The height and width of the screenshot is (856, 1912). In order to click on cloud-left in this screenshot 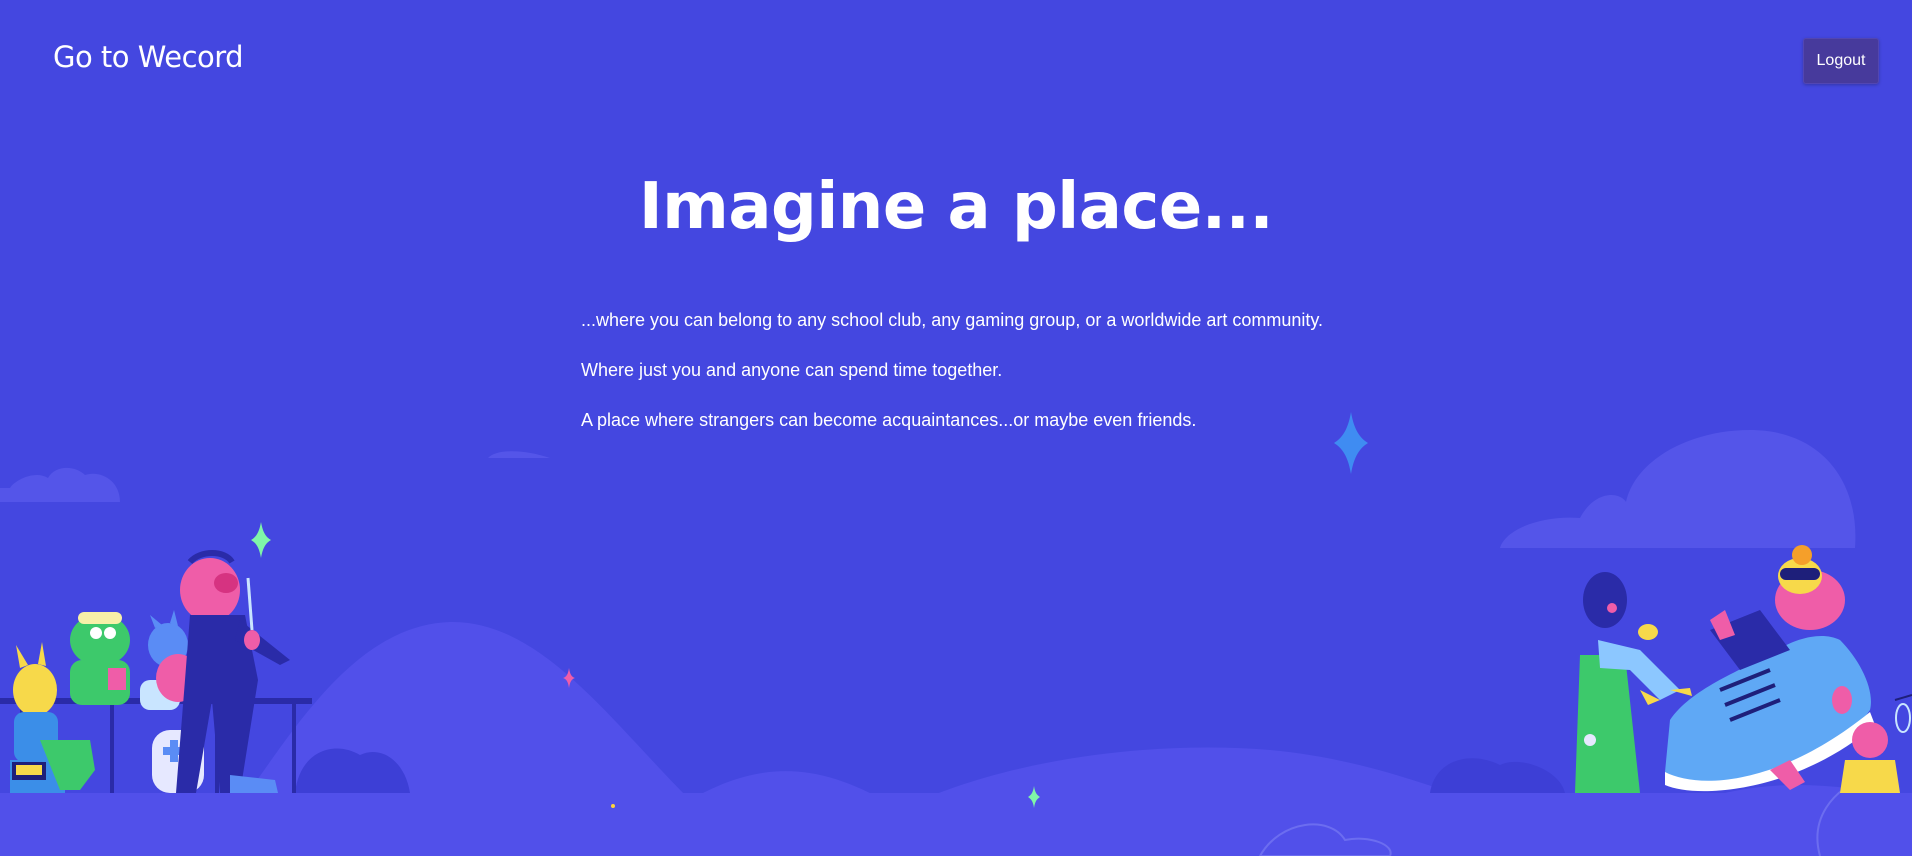, I will do `click(275, 476)`.